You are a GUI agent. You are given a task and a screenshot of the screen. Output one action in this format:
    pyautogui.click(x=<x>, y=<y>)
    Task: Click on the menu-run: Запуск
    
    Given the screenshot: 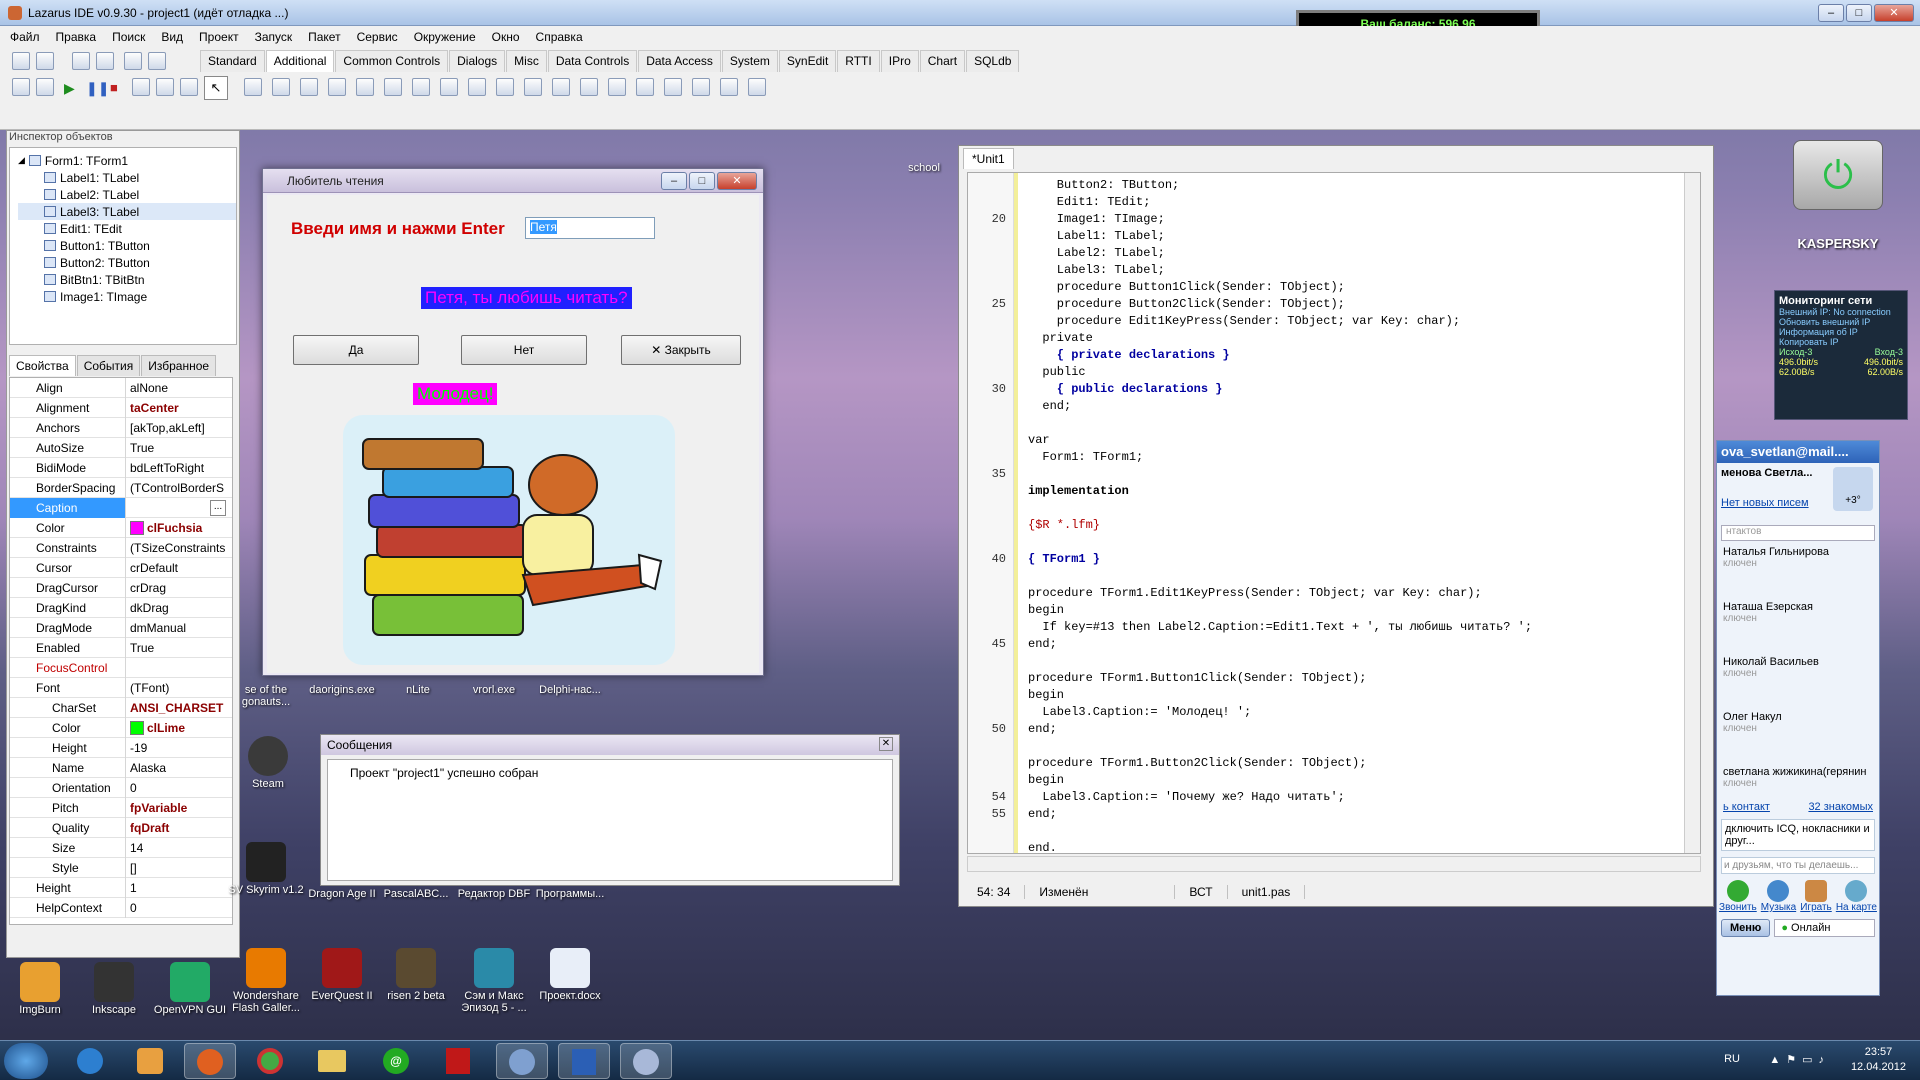 What is the action you would take?
    pyautogui.click(x=274, y=37)
    